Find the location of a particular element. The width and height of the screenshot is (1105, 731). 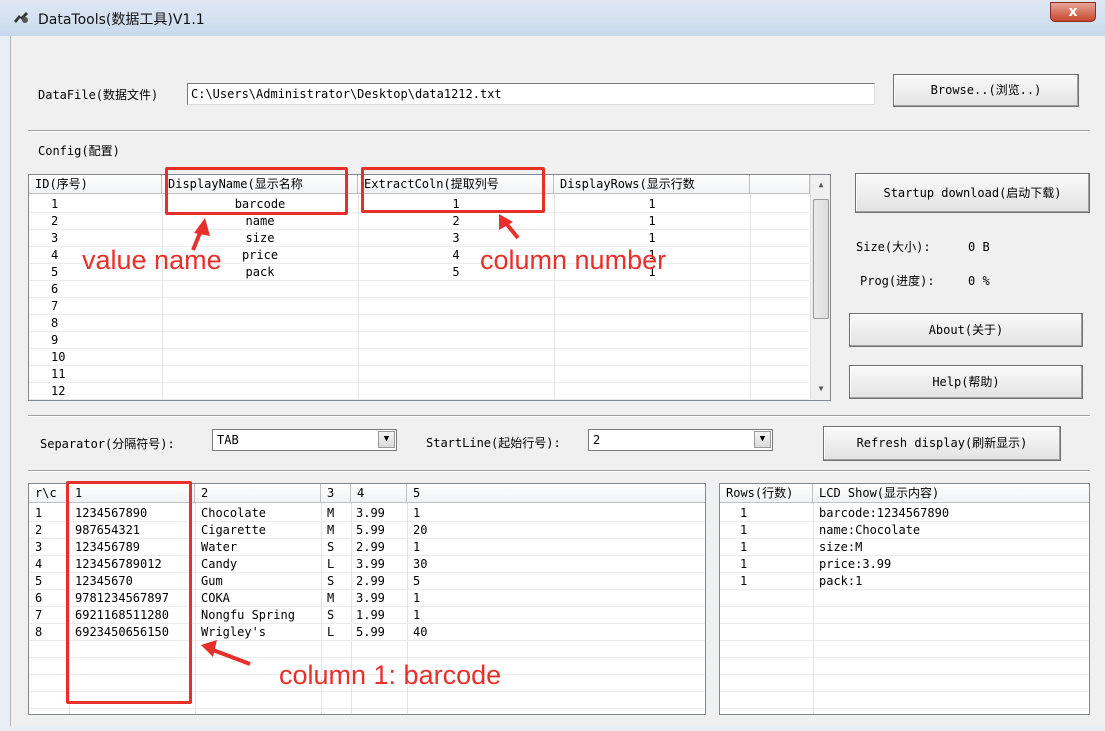

help-button: Help(帮助) is located at coordinates (966, 382).